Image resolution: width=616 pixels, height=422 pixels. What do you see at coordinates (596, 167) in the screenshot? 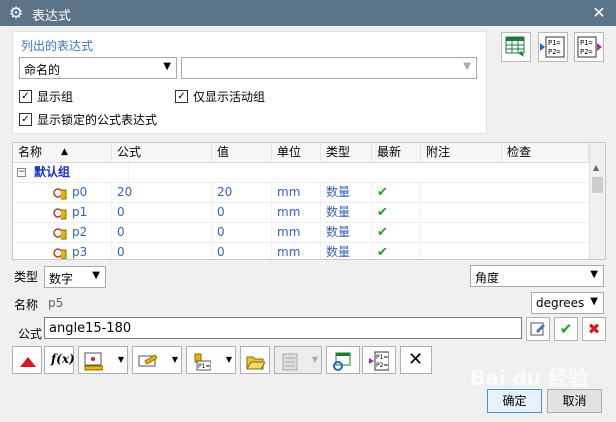
I see `scroll-up-icon: ▲` at bounding box center [596, 167].